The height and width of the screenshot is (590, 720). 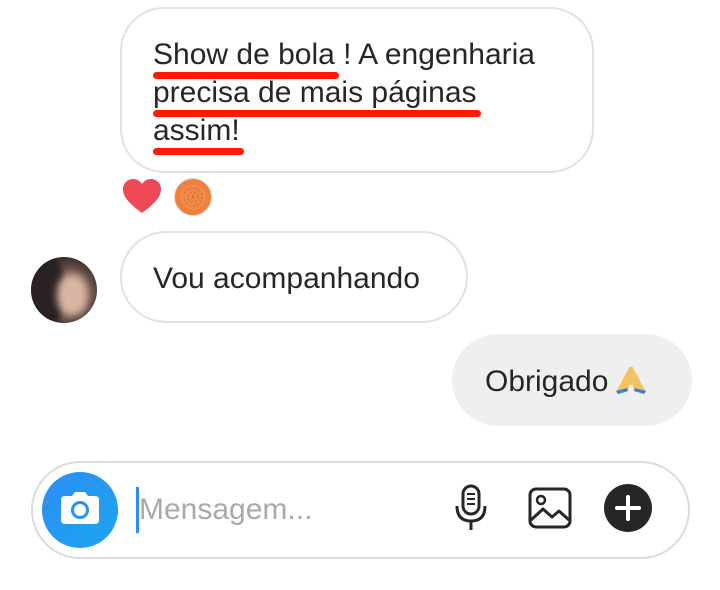 What do you see at coordinates (317, 95) in the screenshot?
I see `underlined-text: precisa de mais páginas` at bounding box center [317, 95].